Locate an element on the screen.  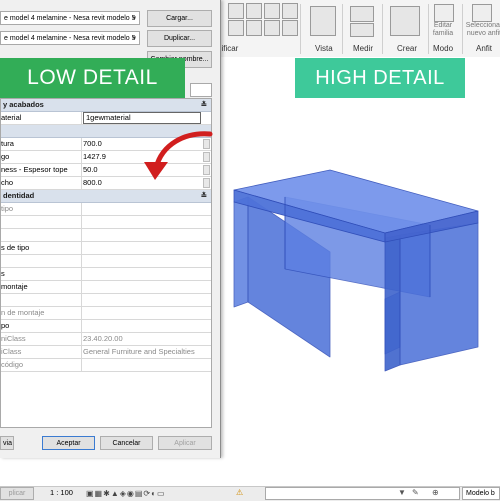
parameter-name: ness - Espesor tope is located at coordinates (41, 170).